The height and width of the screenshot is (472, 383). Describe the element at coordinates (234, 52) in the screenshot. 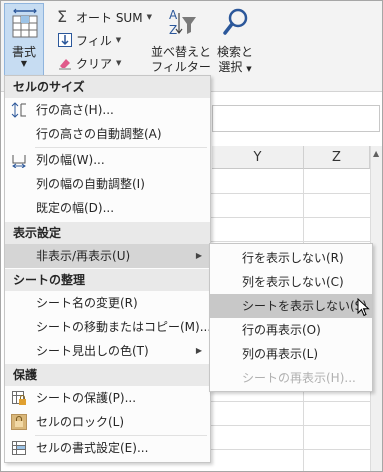

I see `find-select-label-line1: 検索と` at that location.